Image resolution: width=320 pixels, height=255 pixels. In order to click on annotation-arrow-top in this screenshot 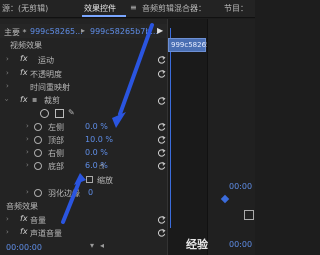, I will do `click(133, 75)`.